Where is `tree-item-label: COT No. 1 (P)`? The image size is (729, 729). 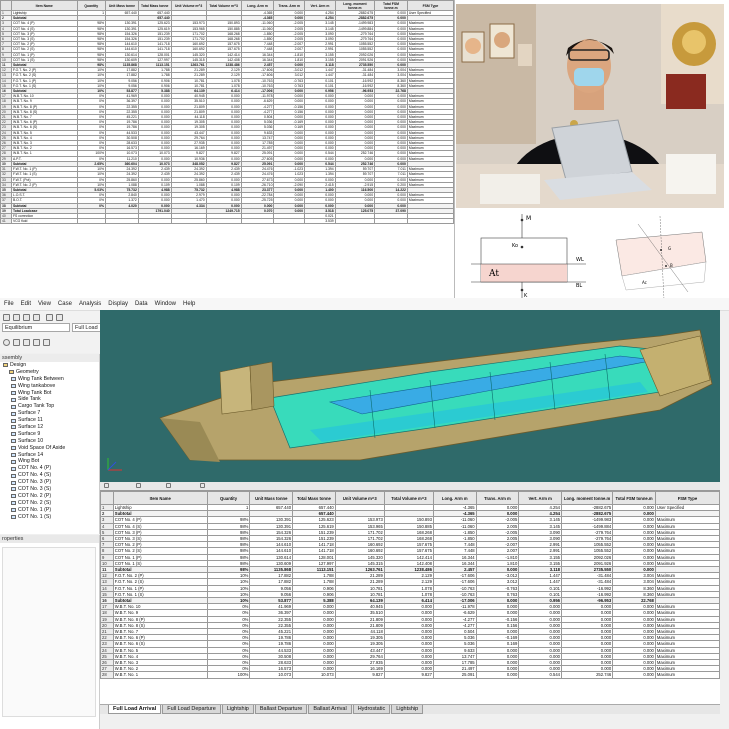 tree-item-label: COT No. 1 (P) is located at coordinates (35, 509).